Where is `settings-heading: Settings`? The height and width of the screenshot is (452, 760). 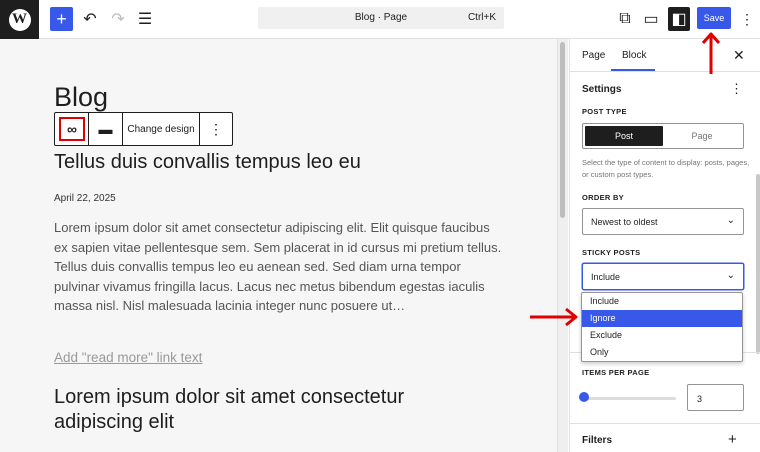
settings-heading: Settings is located at coordinates (602, 89).